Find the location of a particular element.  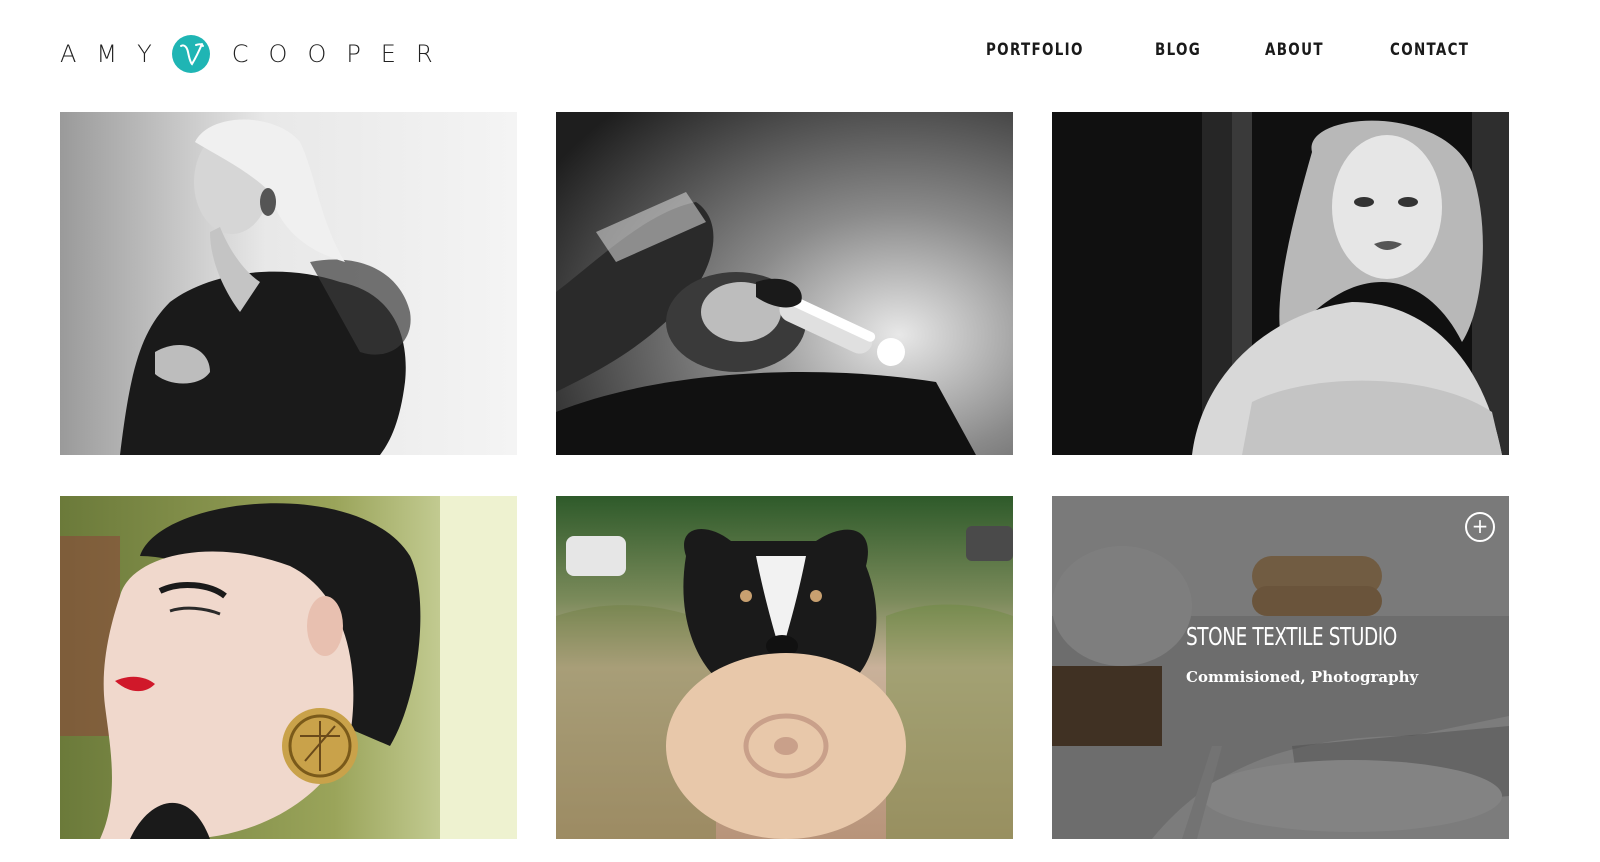

logo-monogram-icon is located at coordinates (190, 54).